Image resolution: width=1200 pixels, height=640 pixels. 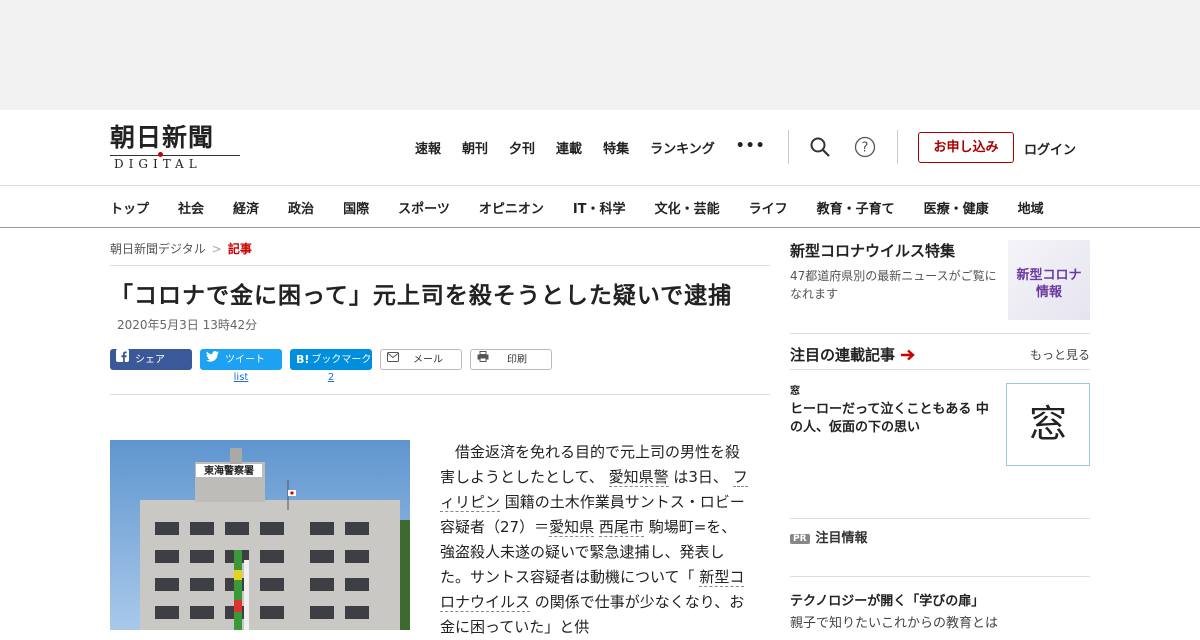 I want to click on category-economy: 経済, so click(x=246, y=207).